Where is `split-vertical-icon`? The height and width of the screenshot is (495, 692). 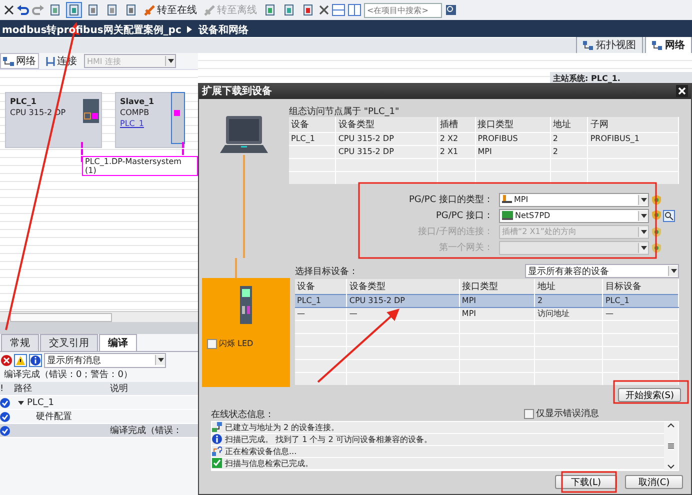
split-vertical-icon is located at coordinates (354, 10).